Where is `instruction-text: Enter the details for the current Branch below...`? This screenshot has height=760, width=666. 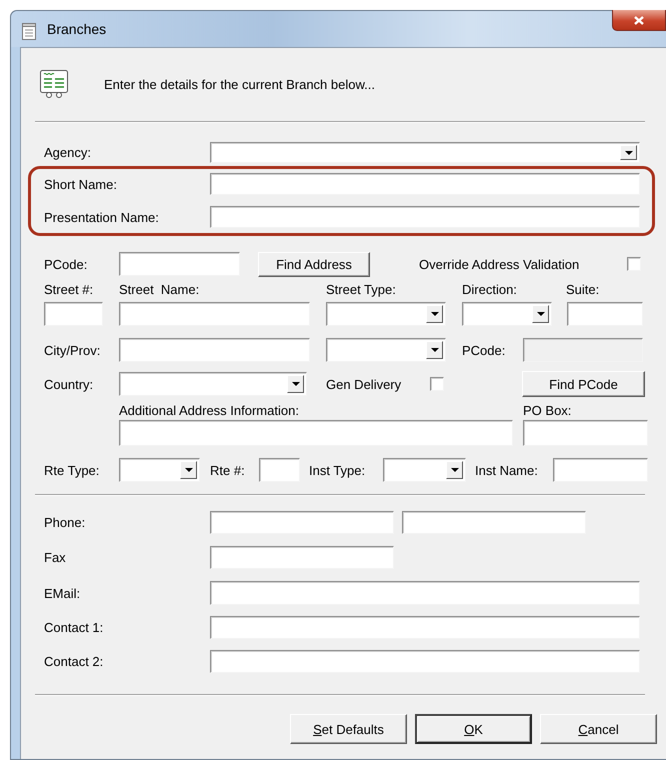 instruction-text: Enter the details for the current Branch below... is located at coordinates (239, 84).